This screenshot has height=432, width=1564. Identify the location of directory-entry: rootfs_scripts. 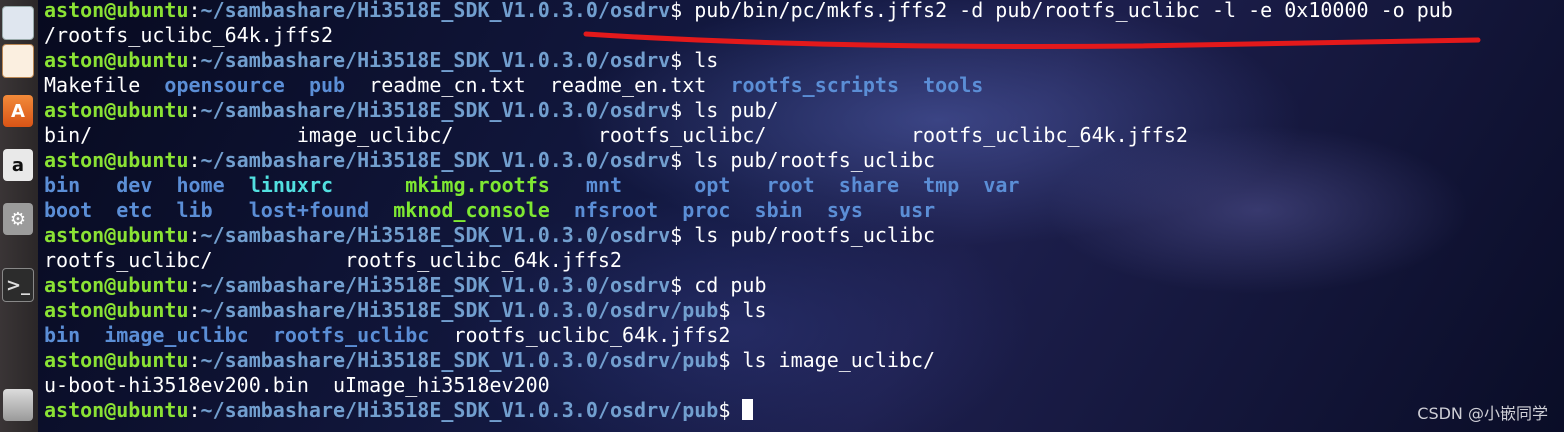
(815, 85).